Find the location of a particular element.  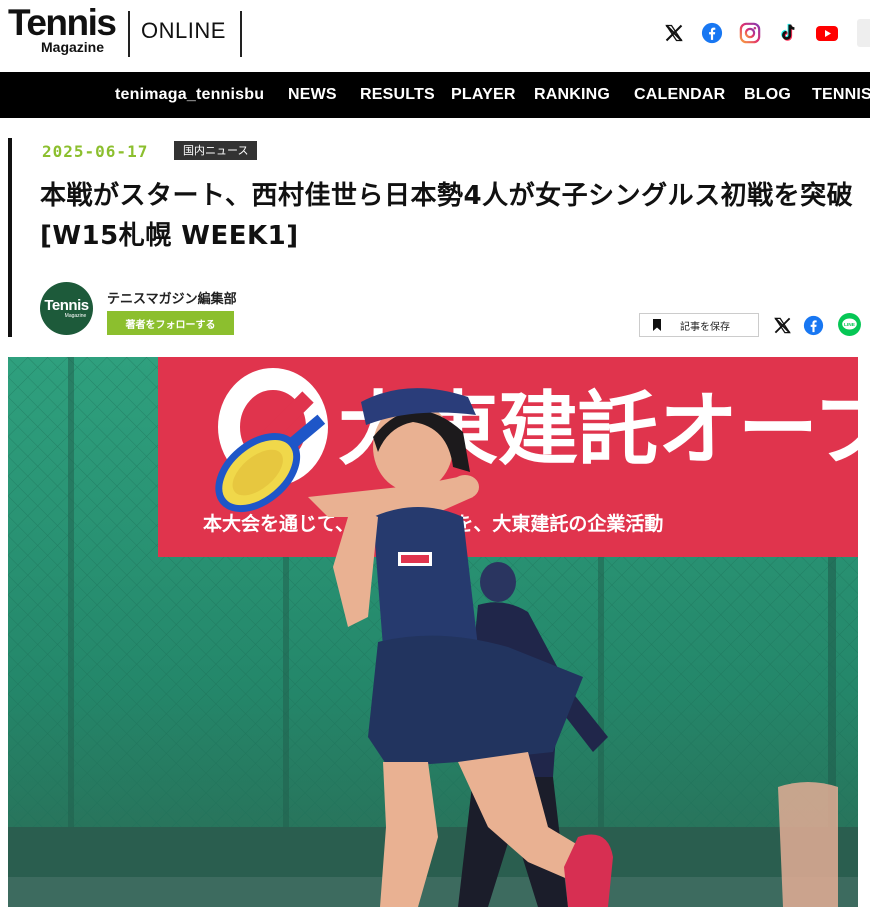

x-icon is located at coordinates (674, 33).